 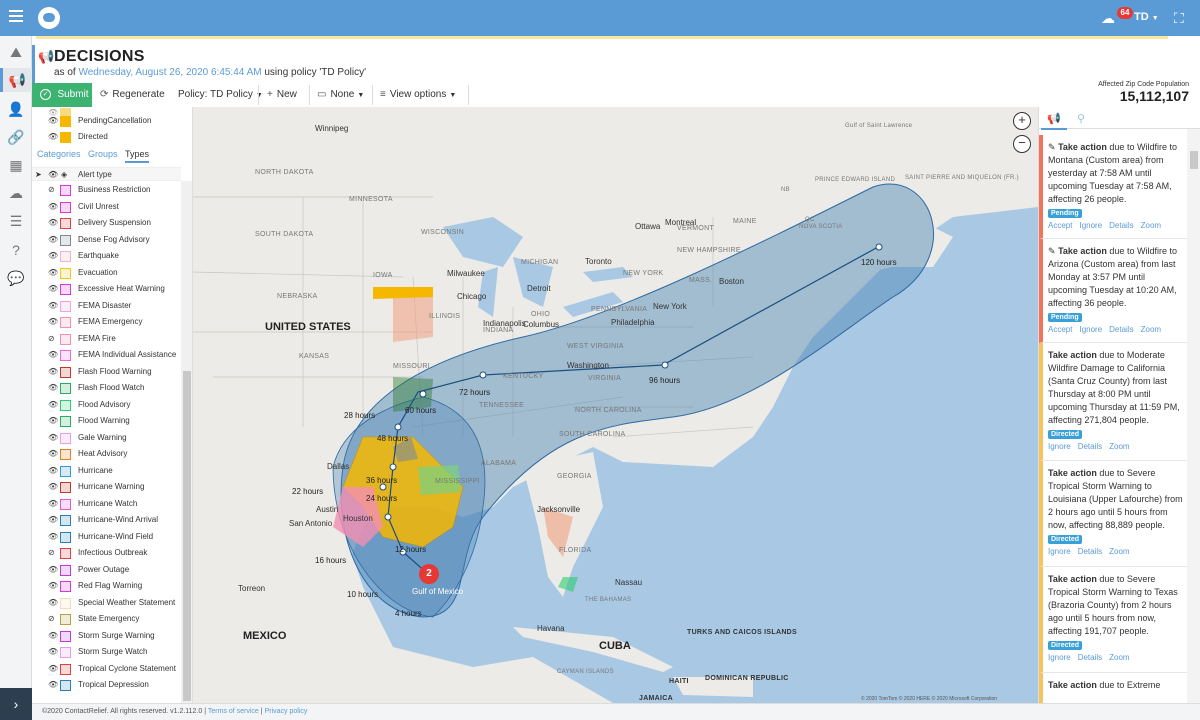 What do you see at coordinates (106, 190) in the screenshot?
I see `type-item: ⊘ Business Restriction` at bounding box center [106, 190].